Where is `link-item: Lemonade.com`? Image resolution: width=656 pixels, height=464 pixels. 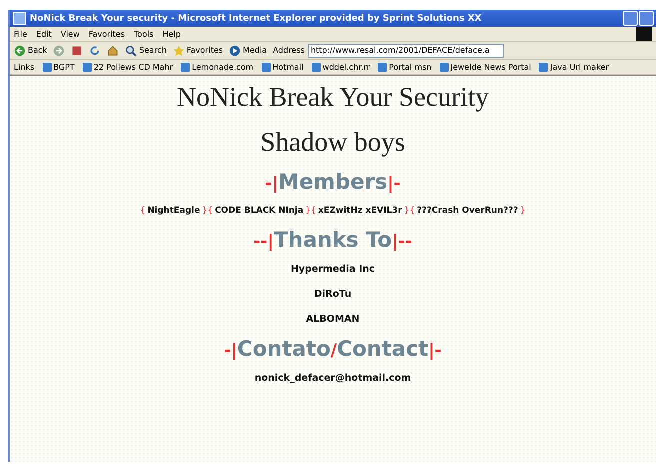
link-item: Lemonade.com is located at coordinates (217, 67).